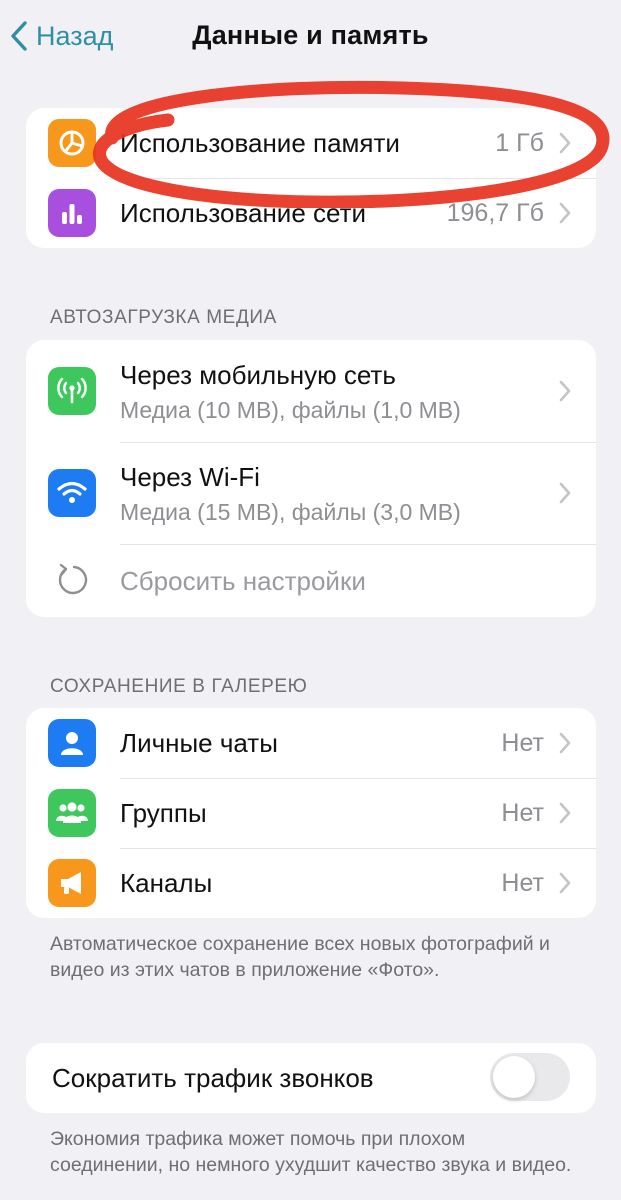 The width and height of the screenshot is (621, 1200). Describe the element at coordinates (72, 493) in the screenshot. I see `wifi-icon` at that location.